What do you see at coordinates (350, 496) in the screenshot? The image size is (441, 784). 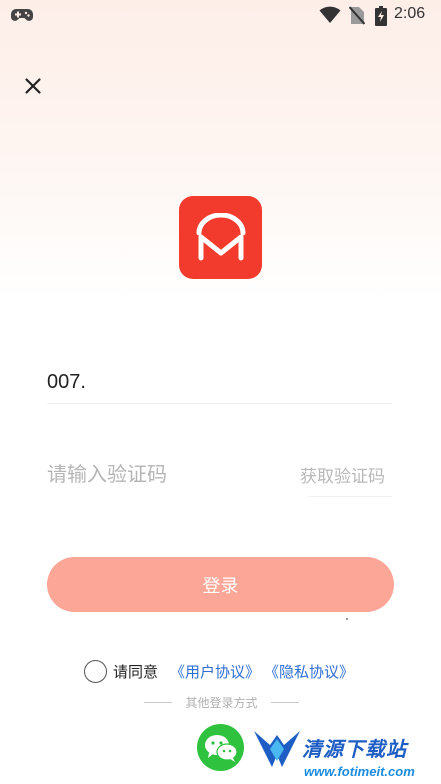 I see `code-divider` at bounding box center [350, 496].